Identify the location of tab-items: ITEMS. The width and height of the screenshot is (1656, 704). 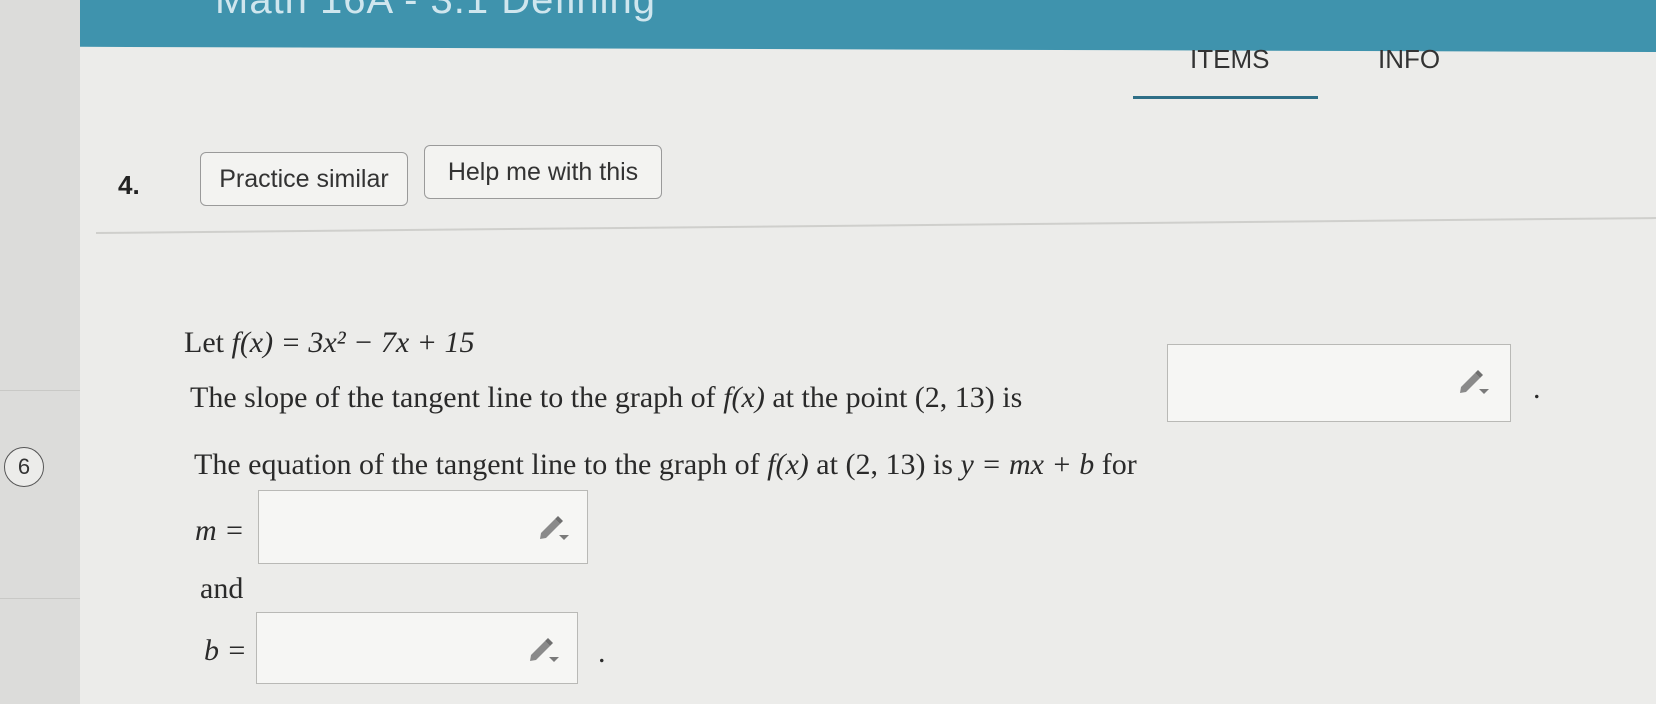
(1229, 59).